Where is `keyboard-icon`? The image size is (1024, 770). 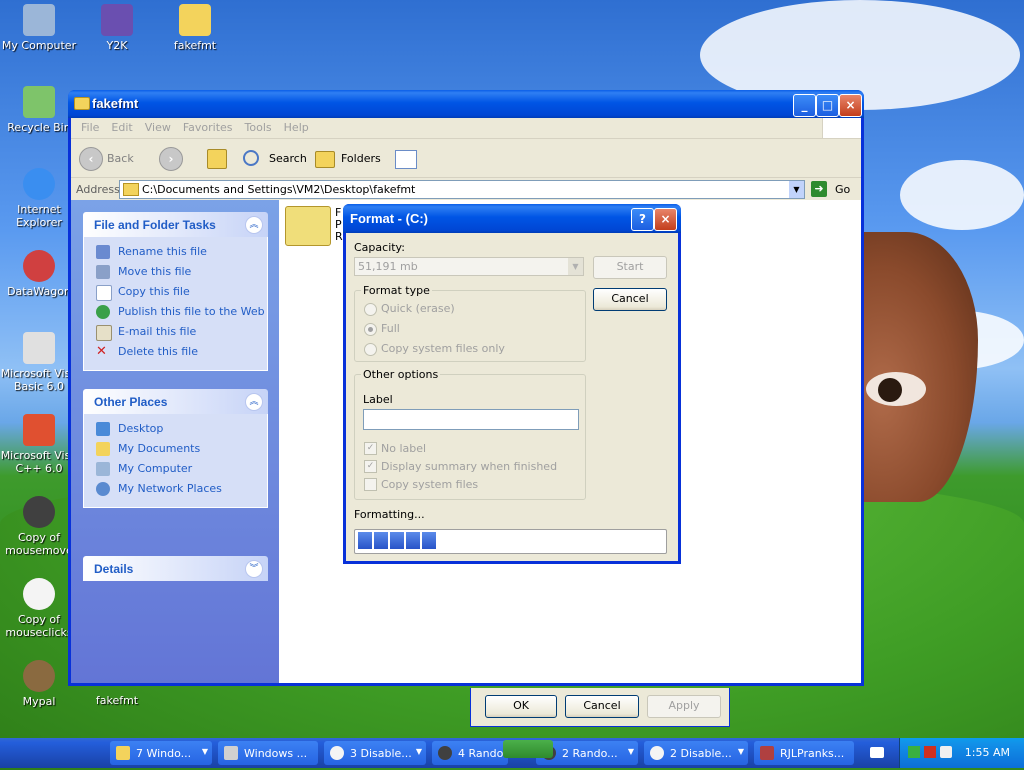 keyboard-icon is located at coordinates (877, 752).